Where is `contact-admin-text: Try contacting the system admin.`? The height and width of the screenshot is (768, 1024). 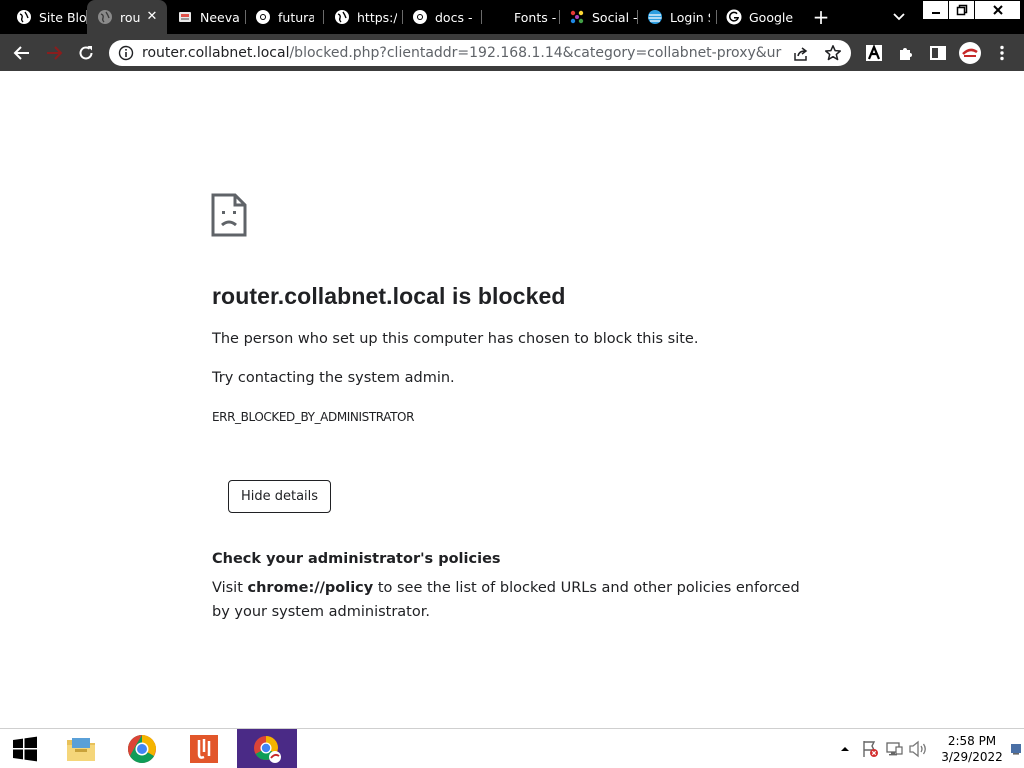
contact-admin-text: Try contacting the system admin. is located at coordinates (333, 378).